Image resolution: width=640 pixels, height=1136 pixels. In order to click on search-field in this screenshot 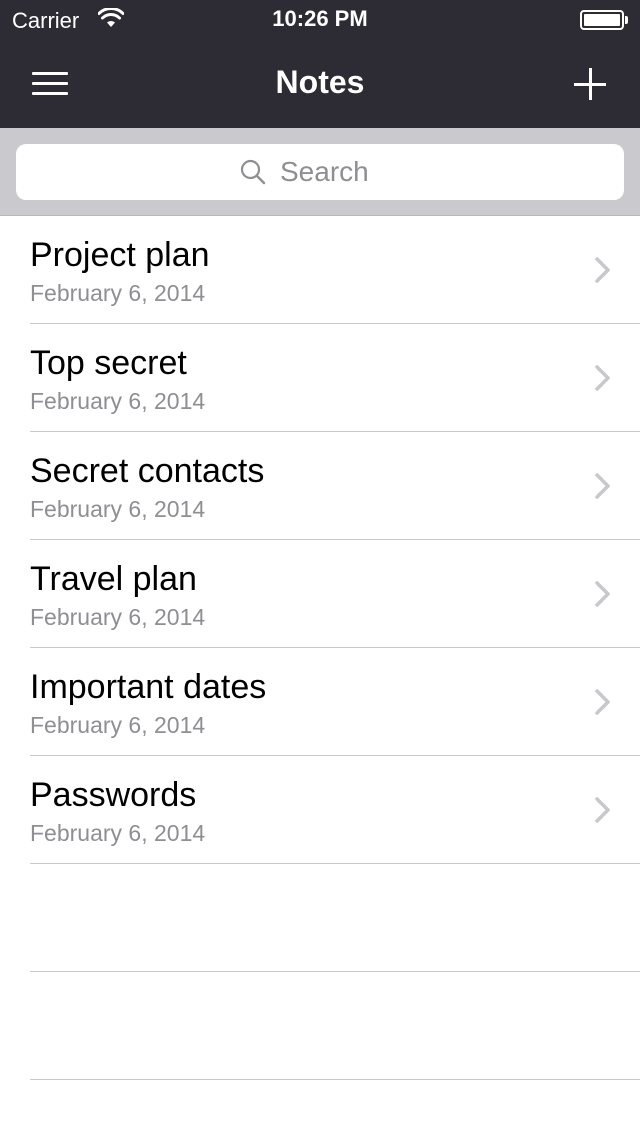, I will do `click(320, 172)`.